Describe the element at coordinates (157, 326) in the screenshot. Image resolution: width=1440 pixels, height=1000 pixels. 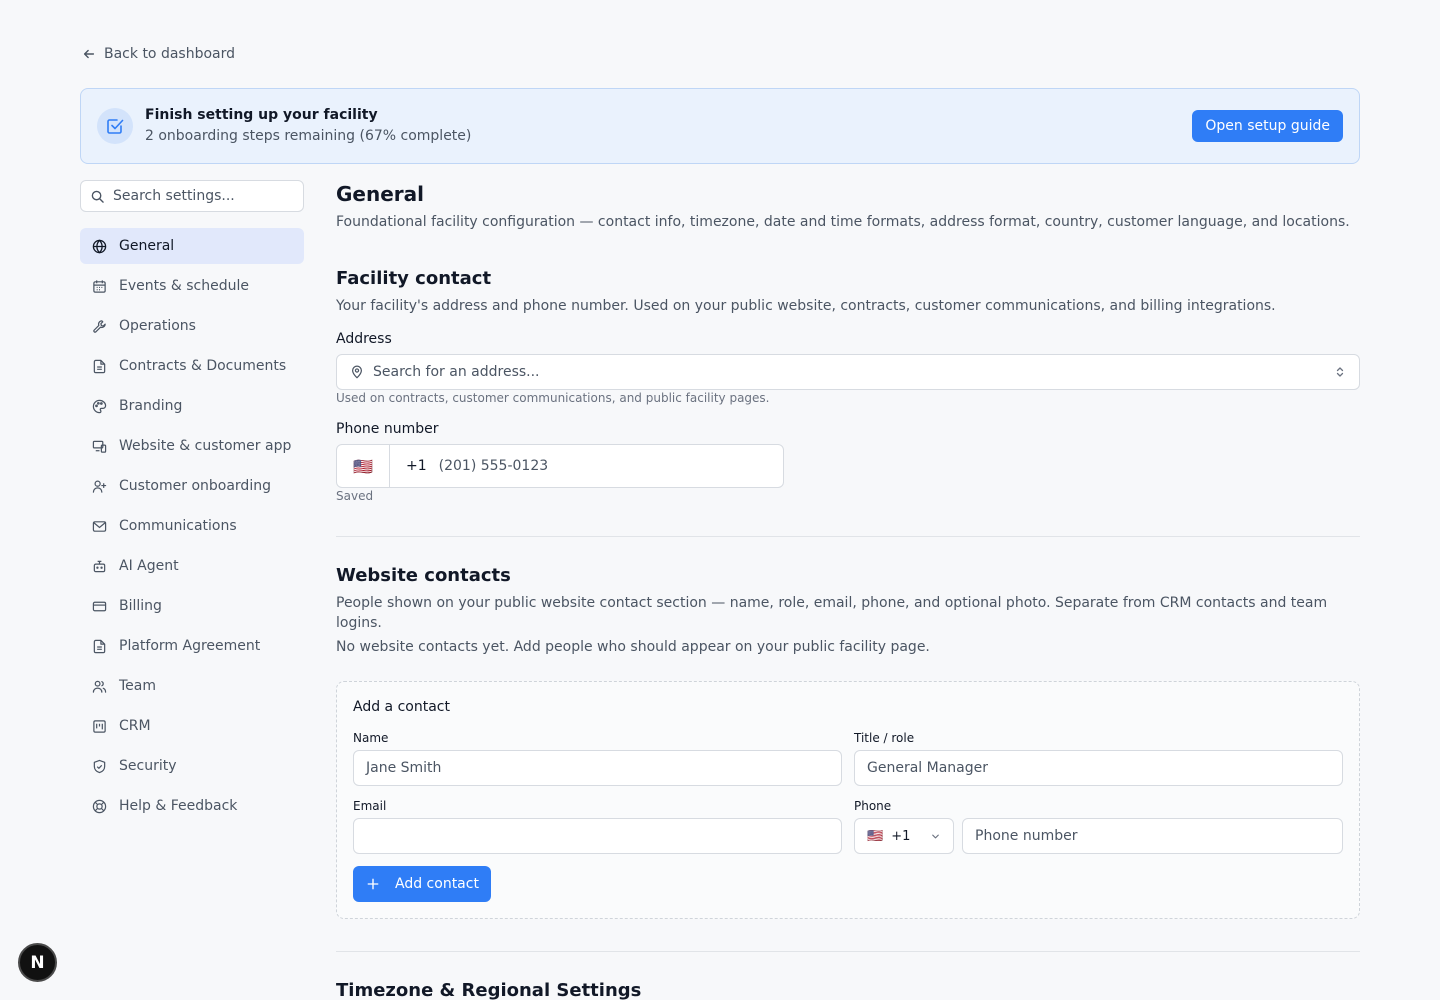
I see `sidebar-item-label: Operations` at that location.